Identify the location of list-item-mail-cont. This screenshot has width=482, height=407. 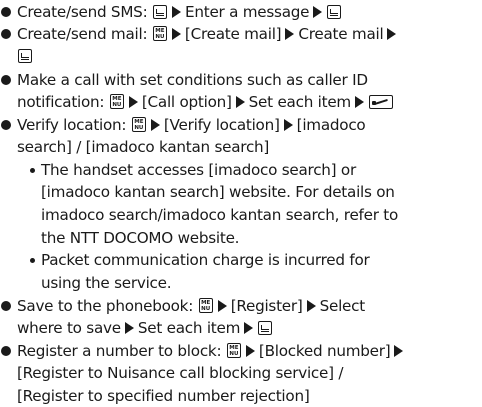
(25, 56).